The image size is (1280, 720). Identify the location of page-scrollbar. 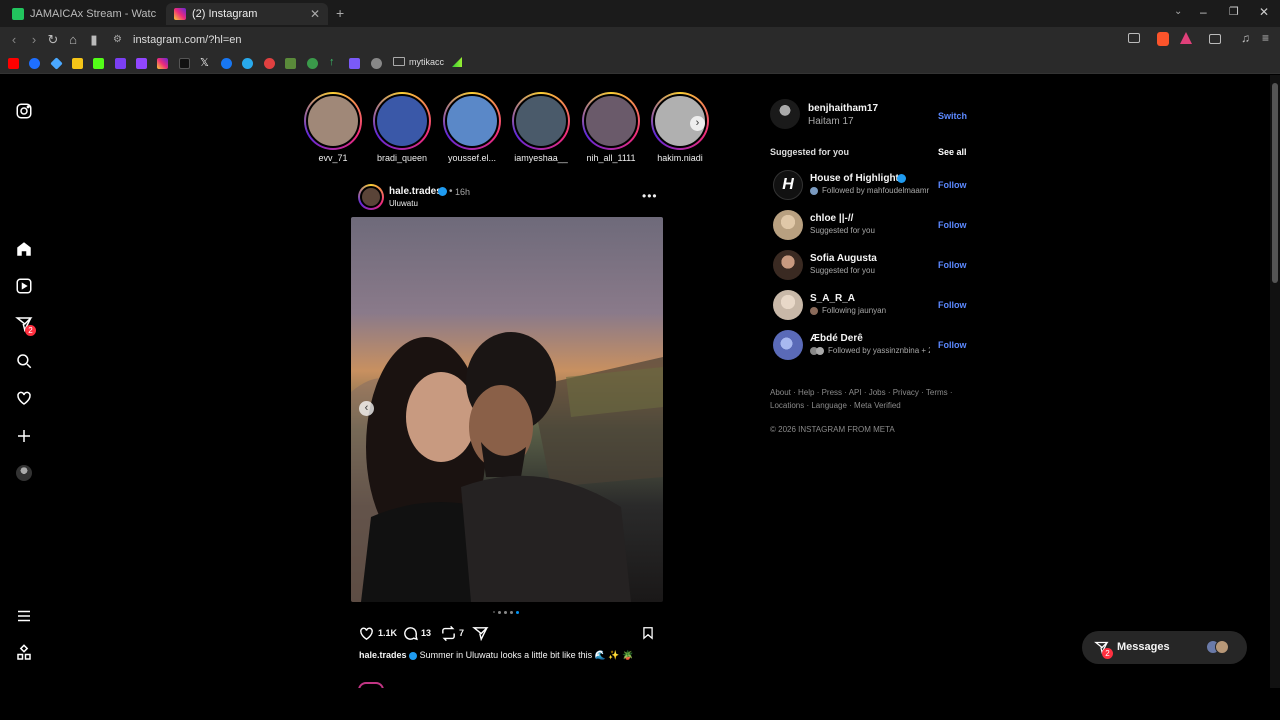
(1275, 381).